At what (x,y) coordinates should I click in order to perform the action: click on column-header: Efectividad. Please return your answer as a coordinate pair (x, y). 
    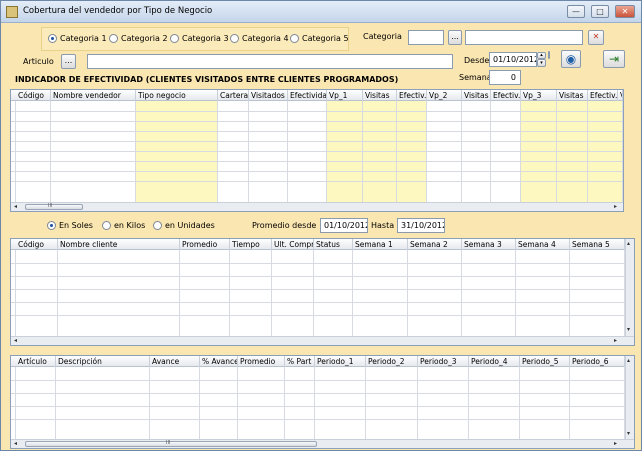
    Looking at the image, I should click on (307, 95).